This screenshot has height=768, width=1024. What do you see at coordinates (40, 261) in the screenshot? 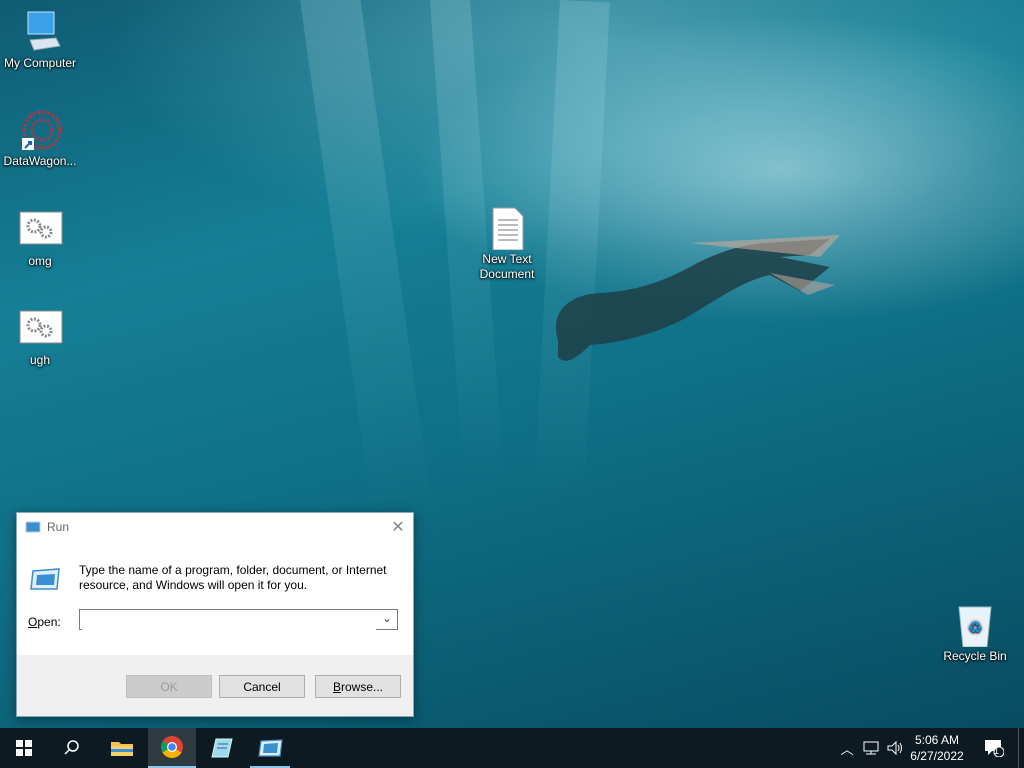
I see `desktop-icon-label: omg` at bounding box center [40, 261].